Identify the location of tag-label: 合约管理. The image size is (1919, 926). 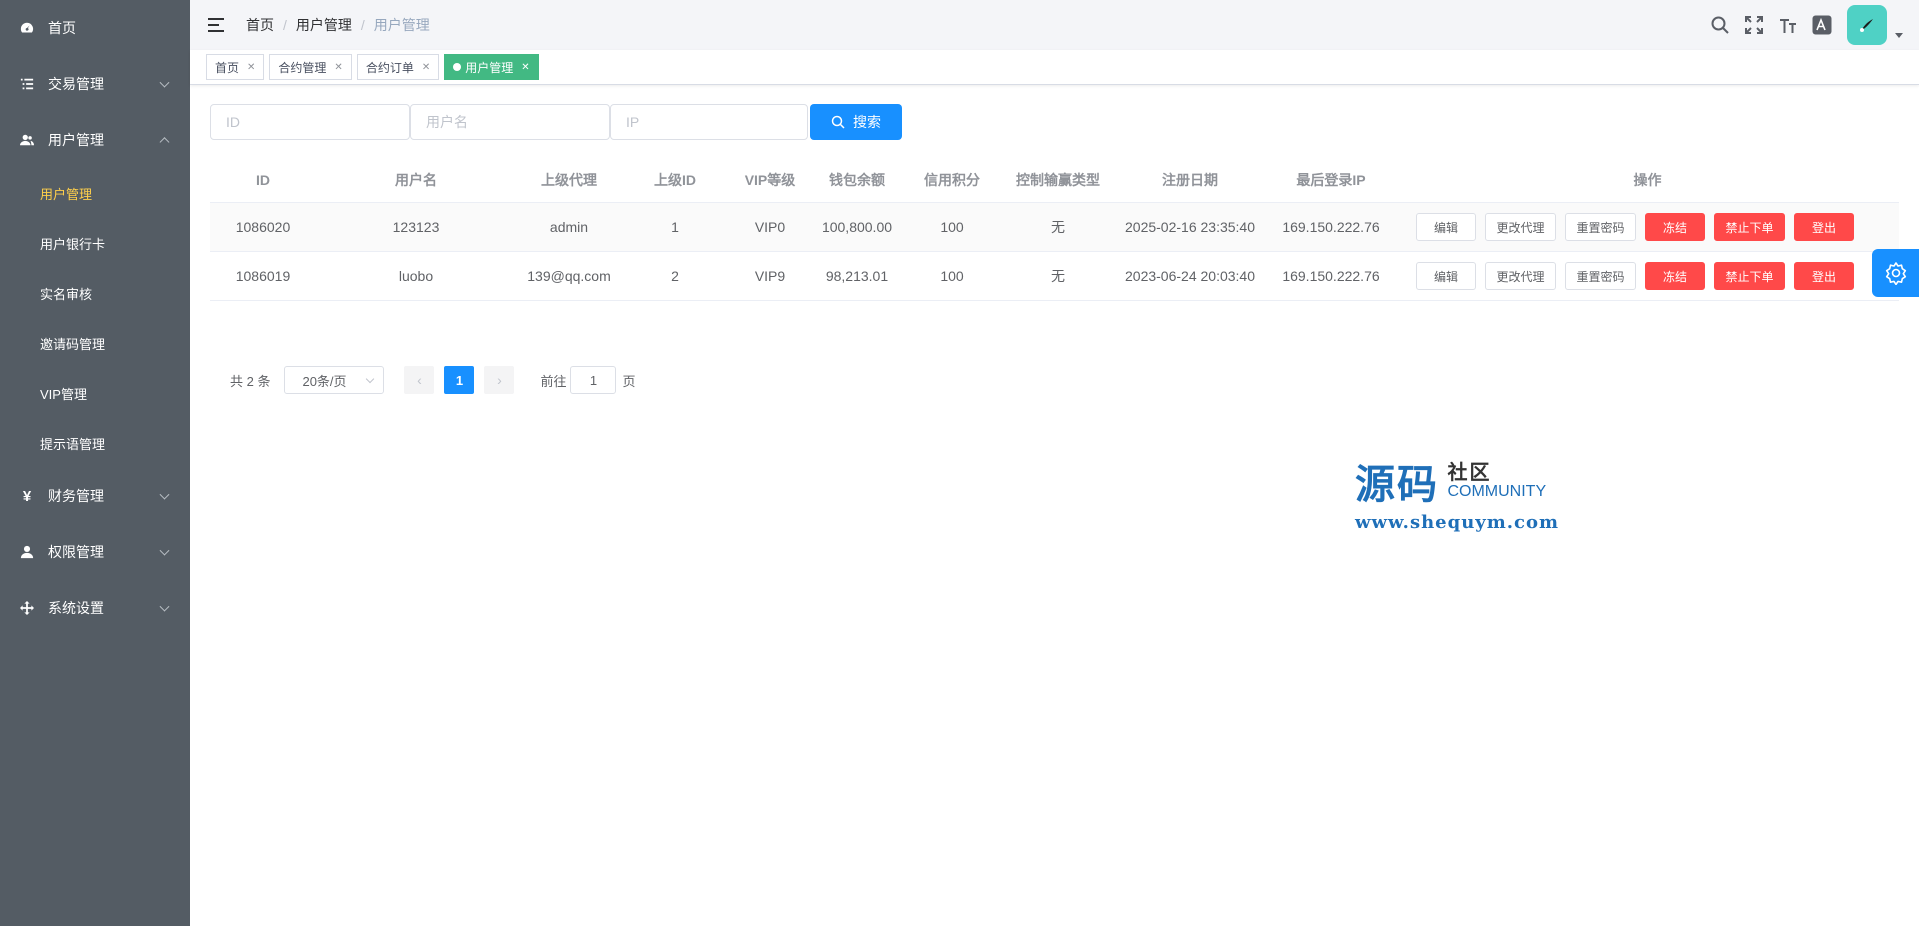
(302, 67).